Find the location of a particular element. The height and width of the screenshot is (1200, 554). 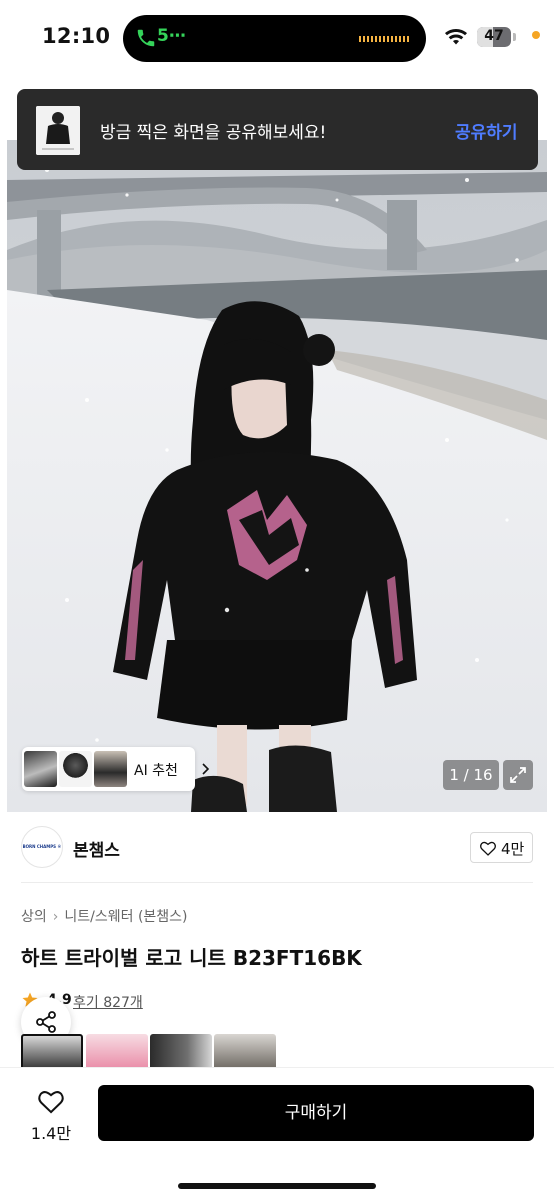

brand-logo-wordmark: BORN CHAMPS ® is located at coordinates (42, 846).